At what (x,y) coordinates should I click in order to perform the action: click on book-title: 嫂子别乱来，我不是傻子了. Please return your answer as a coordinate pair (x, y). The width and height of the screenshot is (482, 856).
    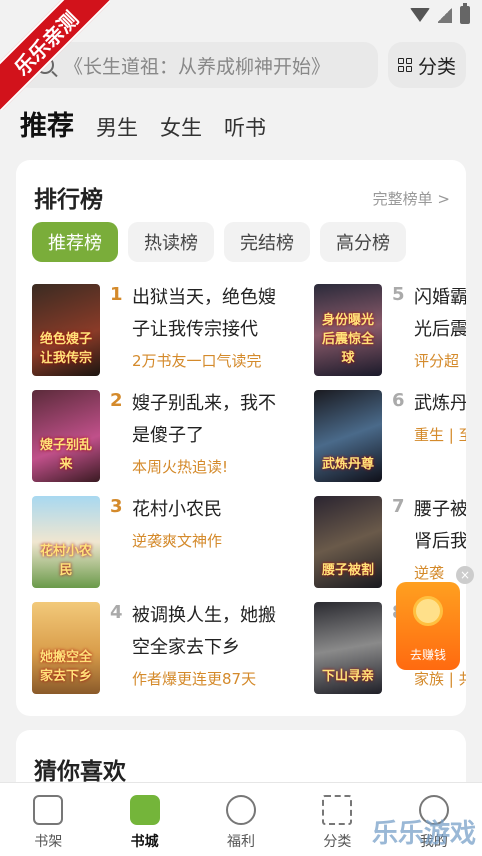
    Looking at the image, I should click on (204, 419).